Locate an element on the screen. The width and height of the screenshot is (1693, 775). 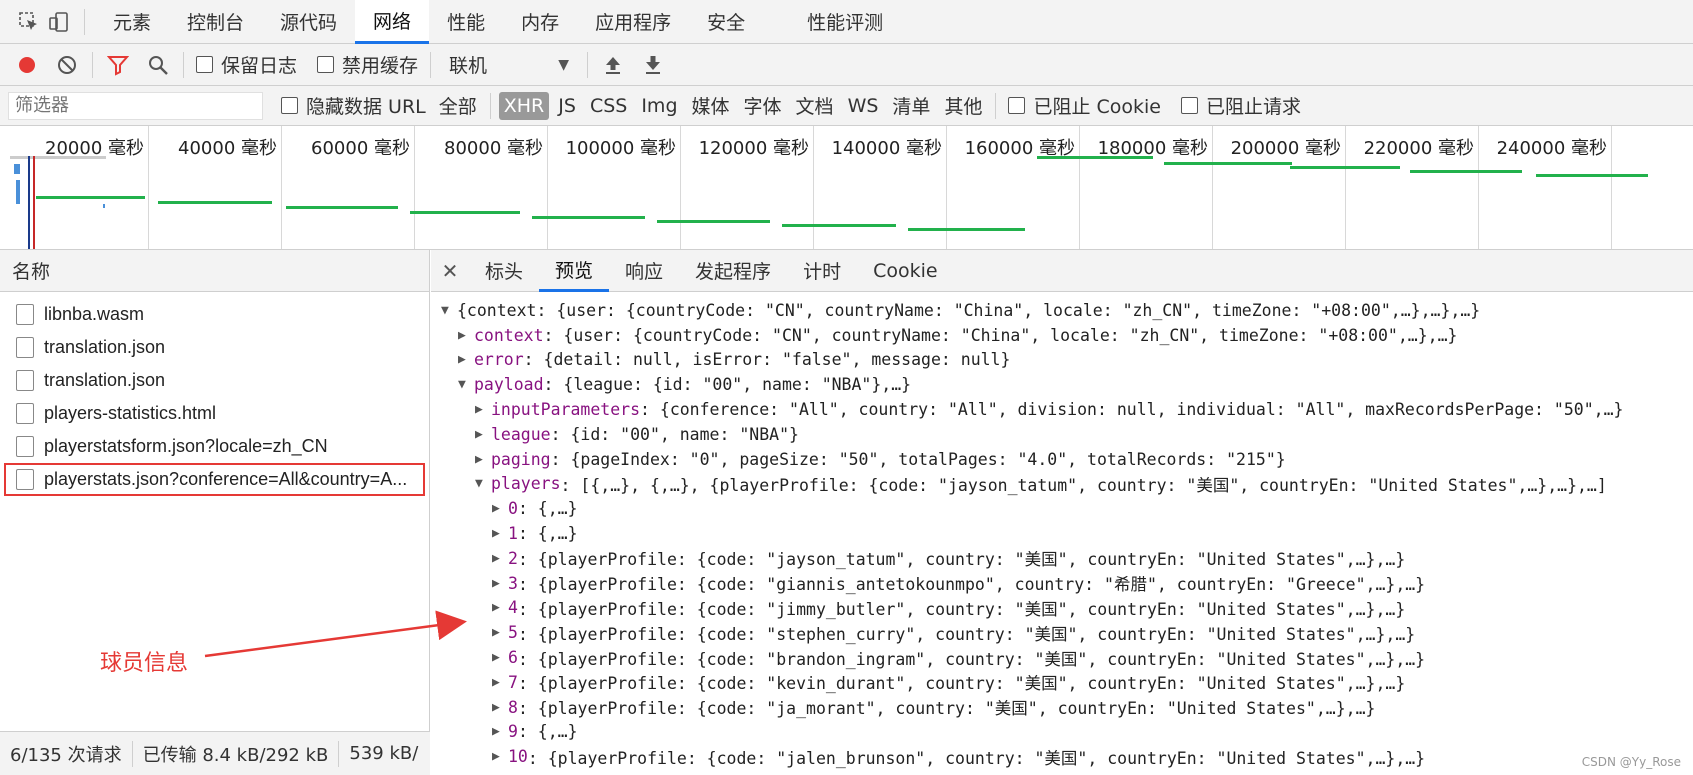
record-button is located at coordinates (27, 65).